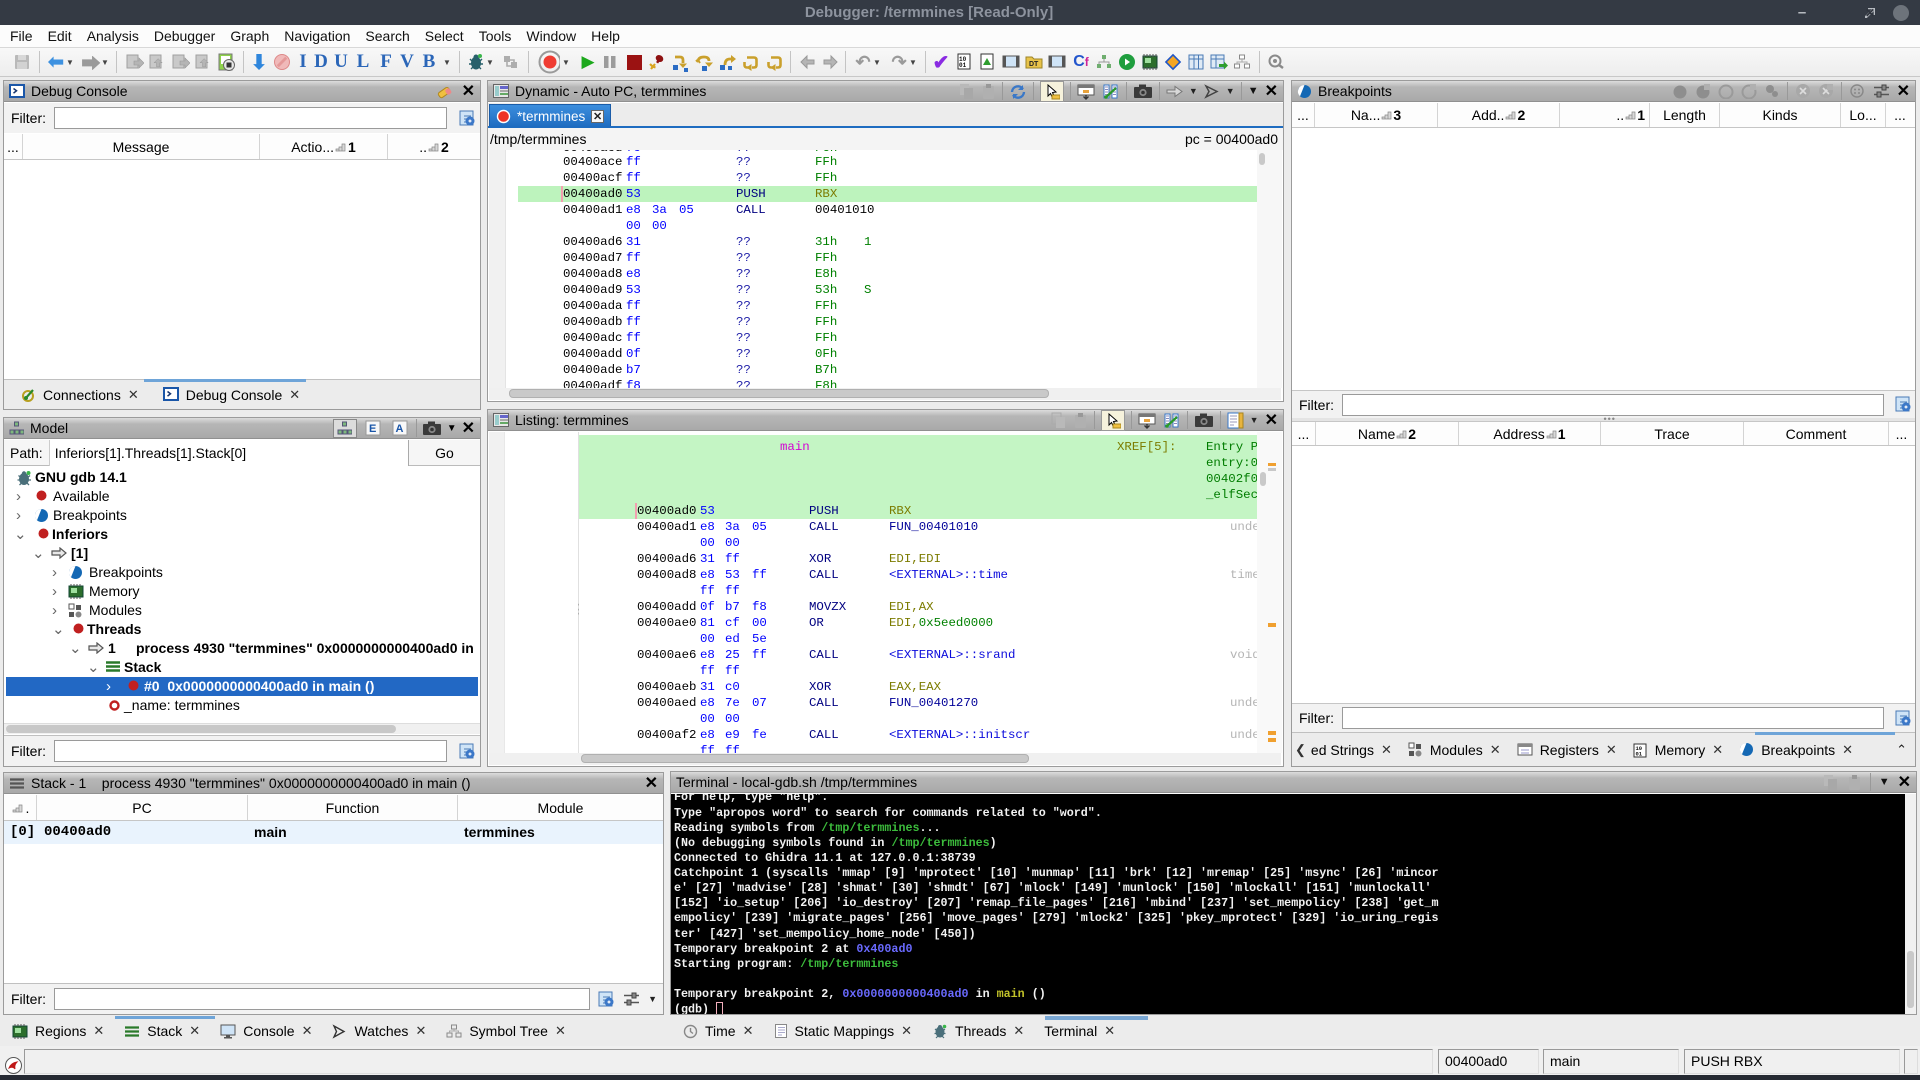 The height and width of the screenshot is (1080, 1920). Describe the element at coordinates (372, 429) in the screenshot. I see `svg-text: E` at that location.